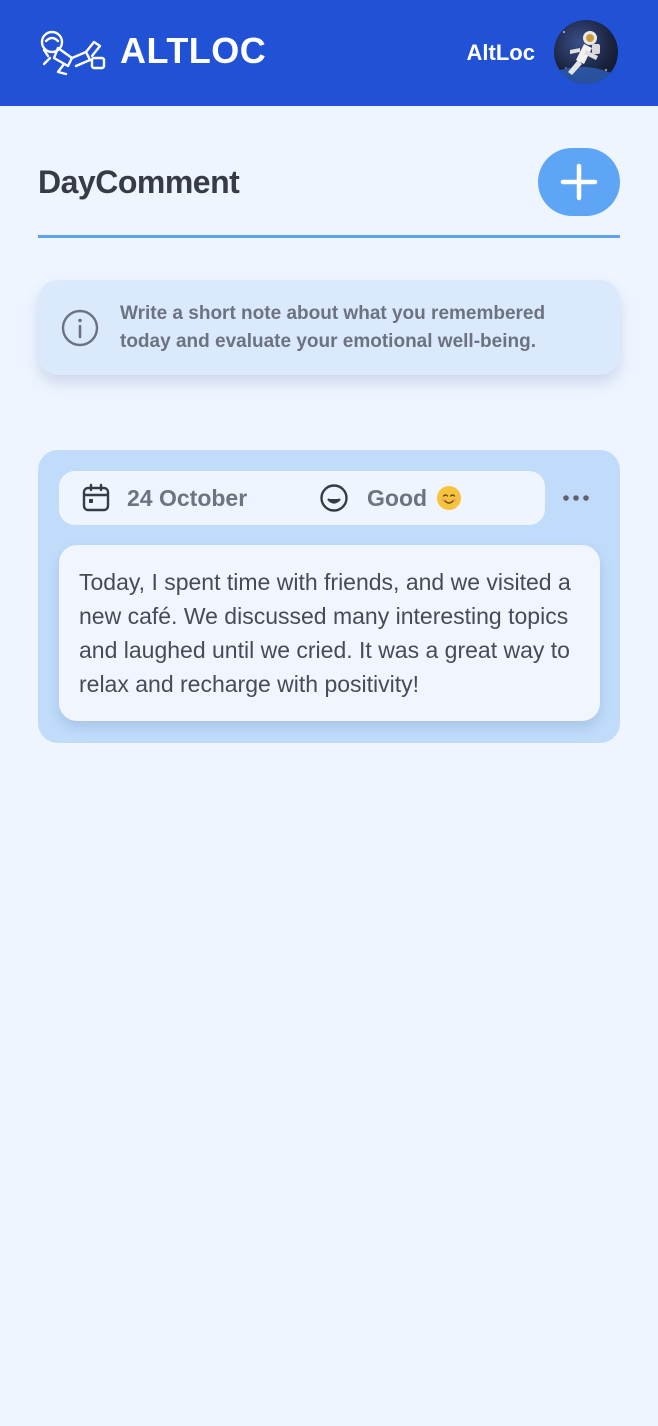  I want to click on entry-mood: Good, so click(397, 498).